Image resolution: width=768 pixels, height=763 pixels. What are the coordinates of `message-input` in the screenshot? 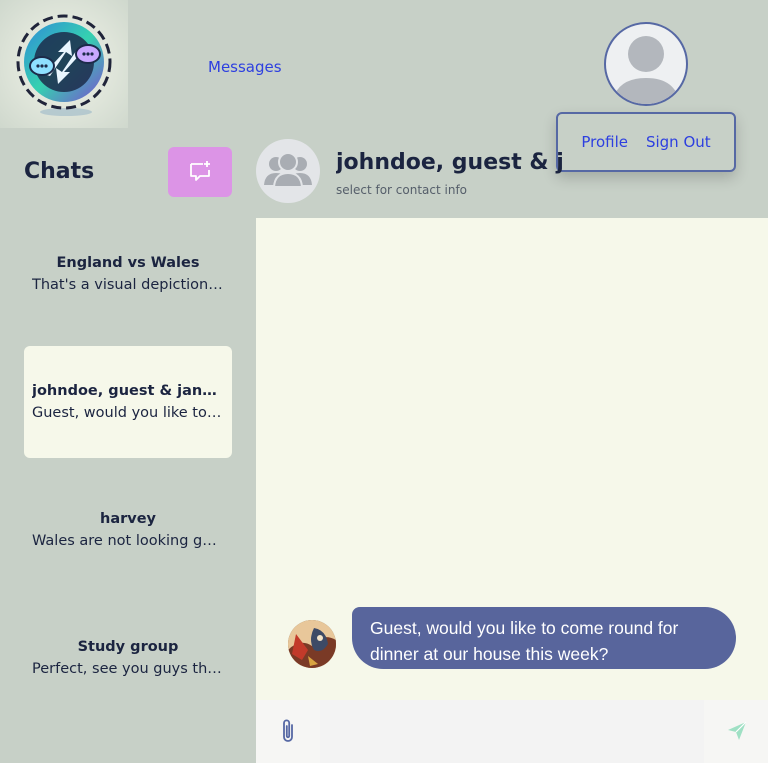 It's located at (512, 731).